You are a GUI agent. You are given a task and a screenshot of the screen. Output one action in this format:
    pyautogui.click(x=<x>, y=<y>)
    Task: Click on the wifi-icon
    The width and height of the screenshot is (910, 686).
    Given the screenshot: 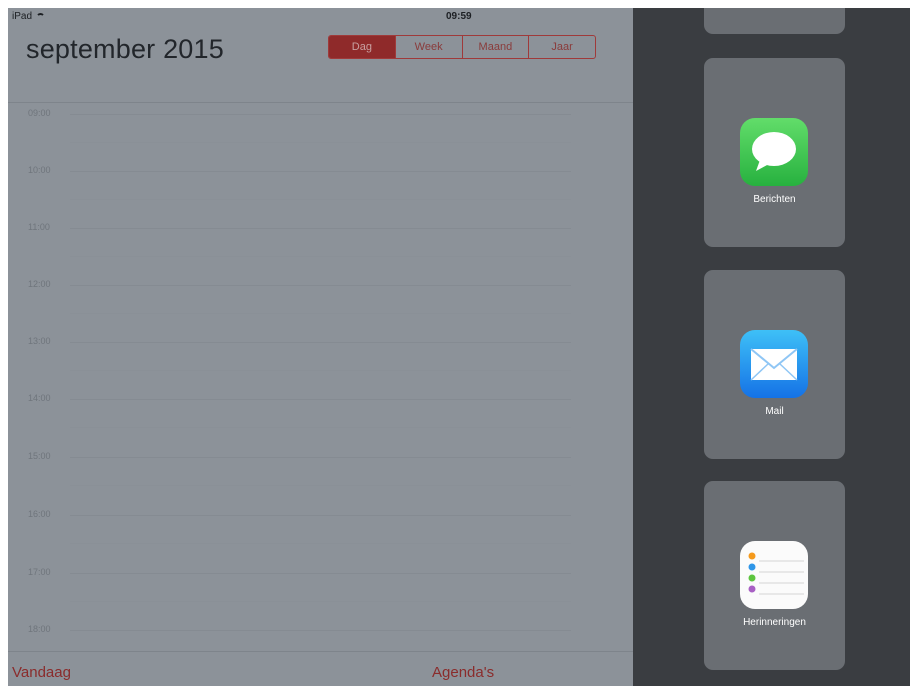 What is the action you would take?
    pyautogui.click(x=41, y=16)
    